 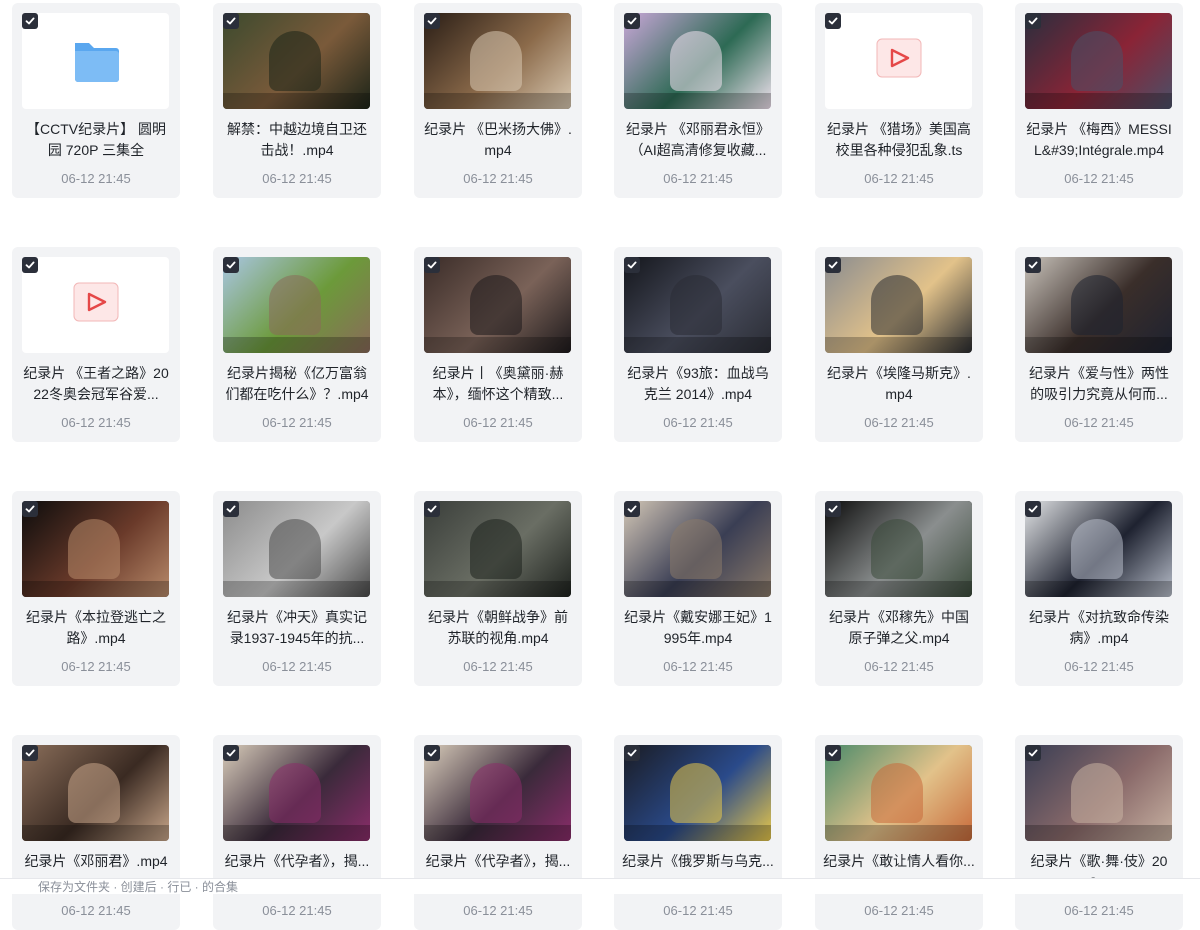 What do you see at coordinates (95, 61) in the screenshot?
I see `folder-icon` at bounding box center [95, 61].